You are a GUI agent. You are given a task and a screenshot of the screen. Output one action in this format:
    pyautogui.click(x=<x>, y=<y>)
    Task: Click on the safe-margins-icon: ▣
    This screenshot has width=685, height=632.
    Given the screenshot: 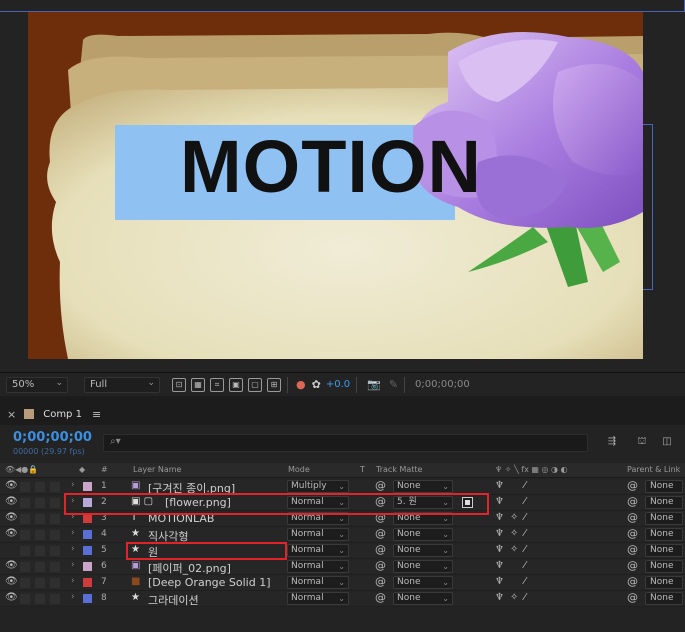 What is the action you would take?
    pyautogui.click(x=236, y=384)
    